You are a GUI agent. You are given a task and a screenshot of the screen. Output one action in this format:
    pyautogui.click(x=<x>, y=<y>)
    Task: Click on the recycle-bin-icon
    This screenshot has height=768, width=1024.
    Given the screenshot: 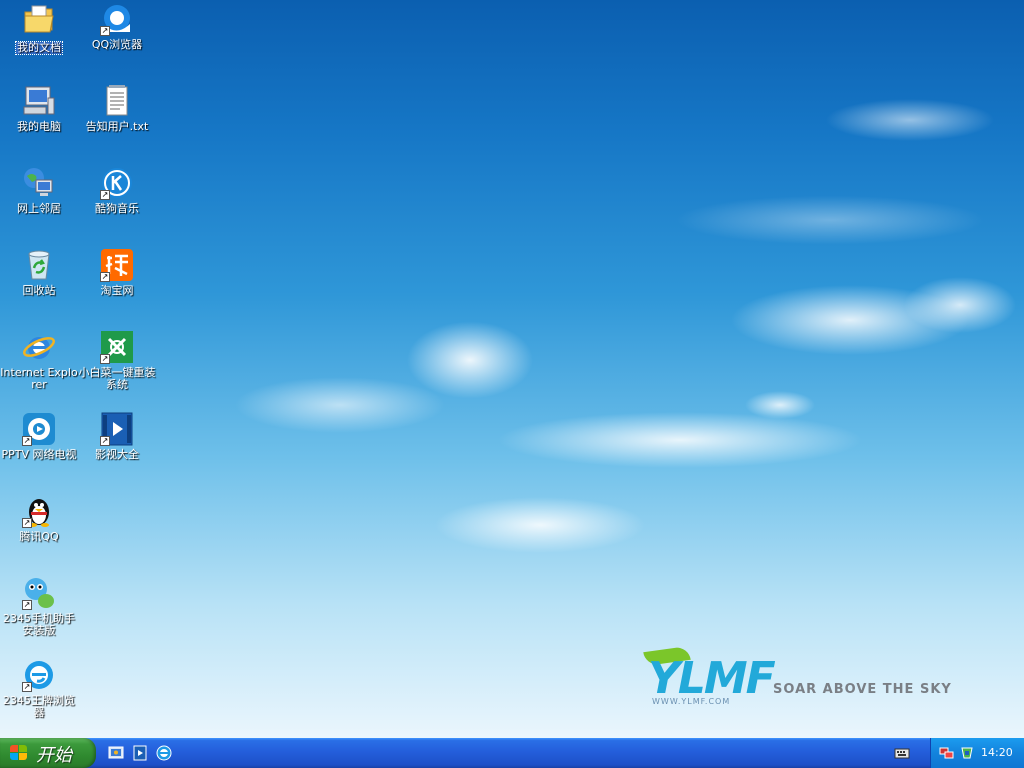 What is the action you would take?
    pyautogui.click(x=39, y=265)
    